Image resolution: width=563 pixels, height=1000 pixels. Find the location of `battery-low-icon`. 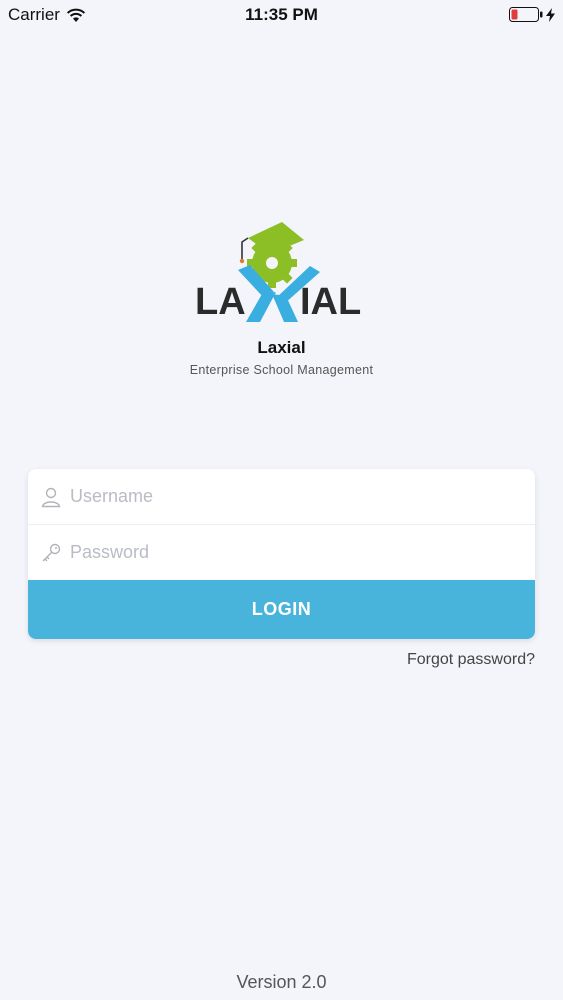

battery-low-icon is located at coordinates (526, 14).